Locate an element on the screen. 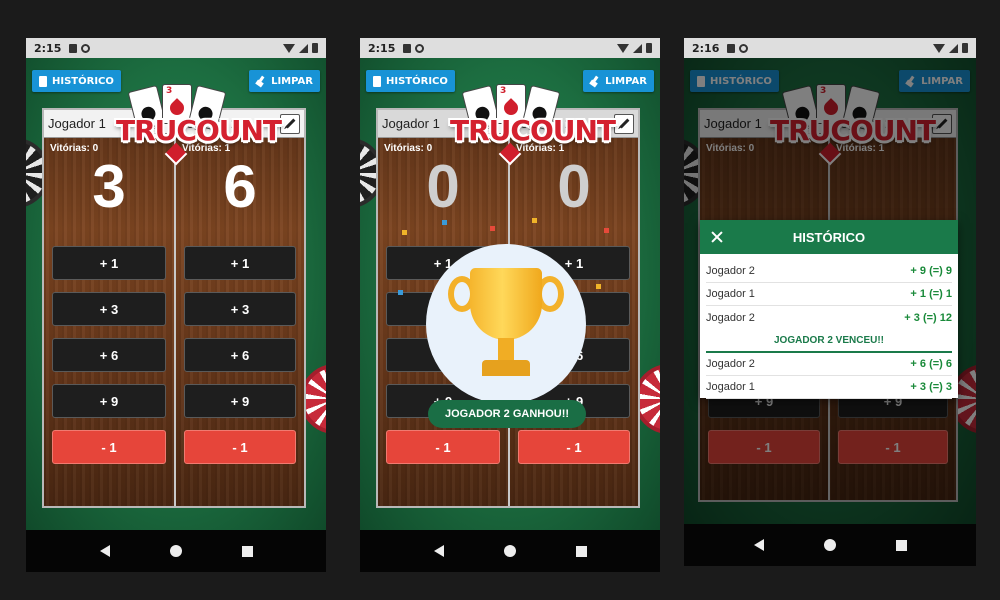 The width and height of the screenshot is (1000, 600). player-2-score-buttons: + 1 + 3 + 6 + 9 - 1 is located at coordinates (240, 361).